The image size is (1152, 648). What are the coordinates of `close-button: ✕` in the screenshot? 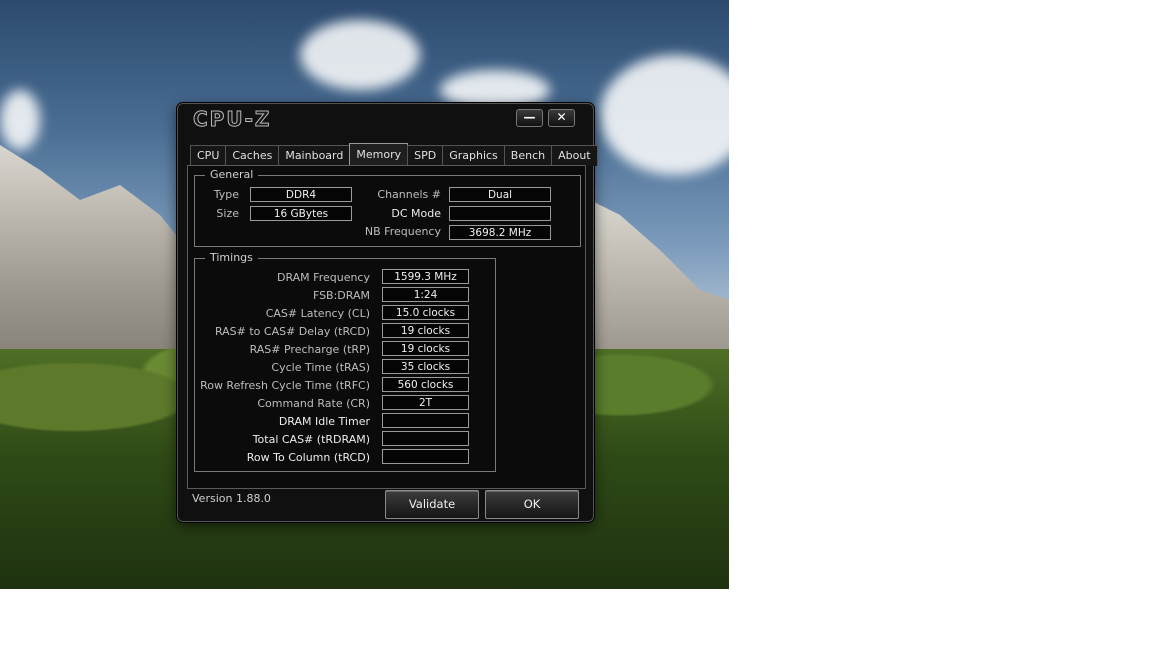 It's located at (561, 118).